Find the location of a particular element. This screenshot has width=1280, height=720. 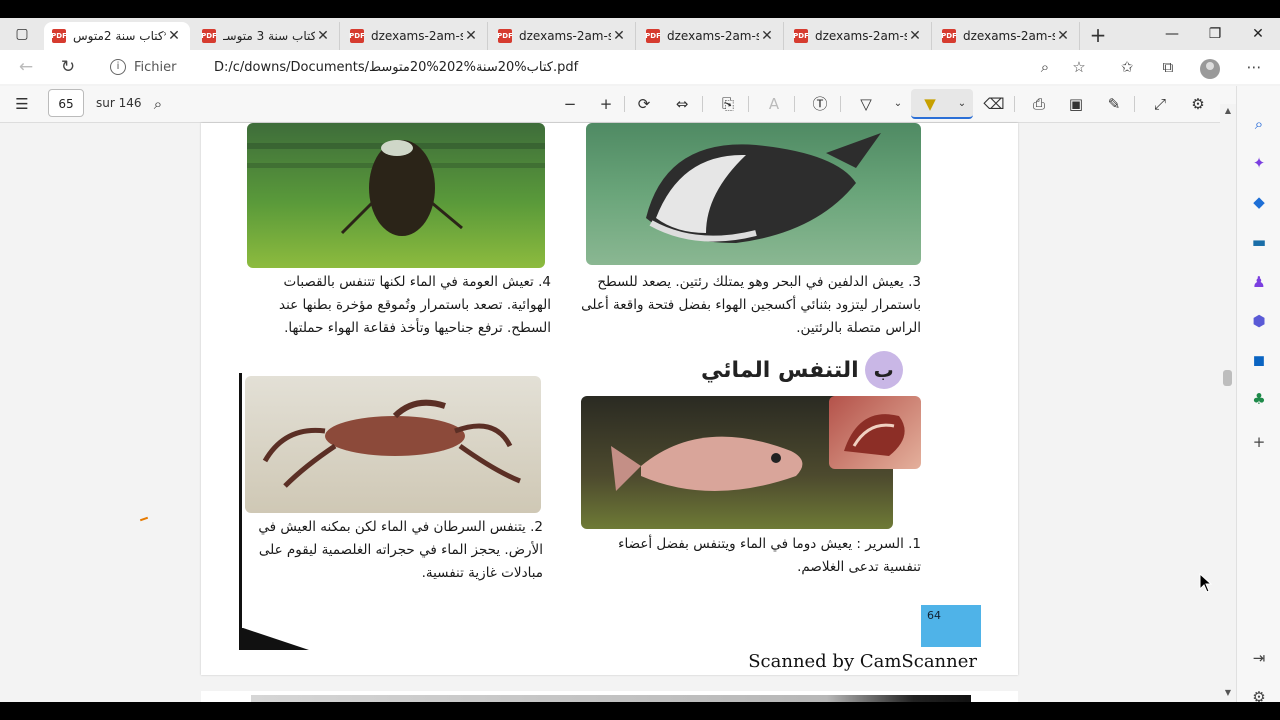

tab-2: PDF كتاب سنة 3 متوسـ ✕ is located at coordinates (267, 36).